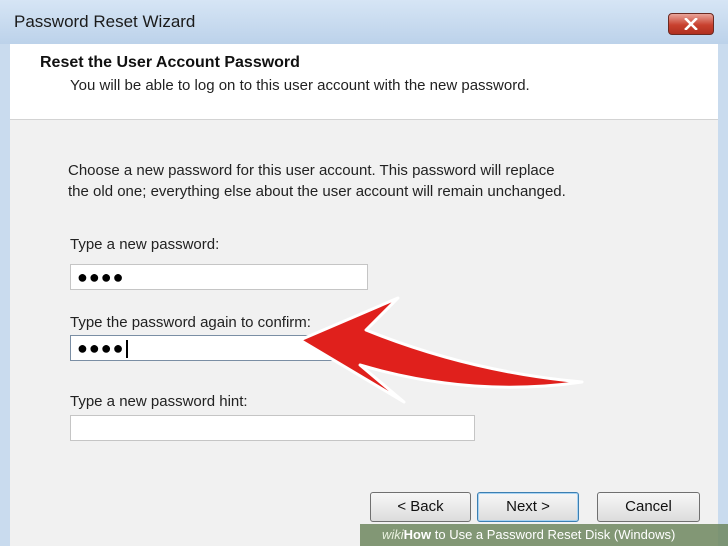 The width and height of the screenshot is (728, 546). I want to click on watermark-text: to Use a Password Reset Disk (Windows), so click(553, 534).